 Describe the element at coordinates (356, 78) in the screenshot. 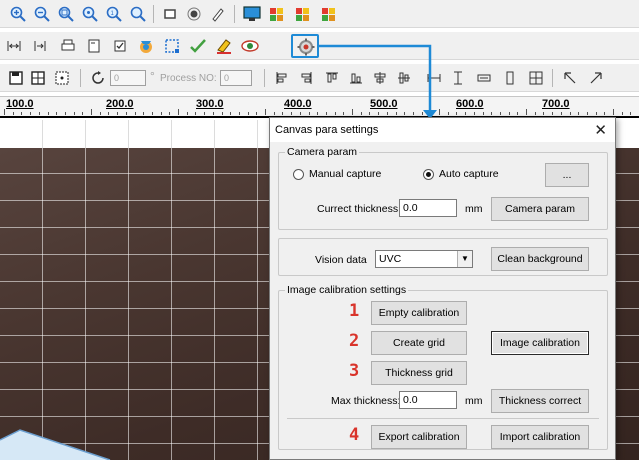

I see `align-bottom-icon` at that location.